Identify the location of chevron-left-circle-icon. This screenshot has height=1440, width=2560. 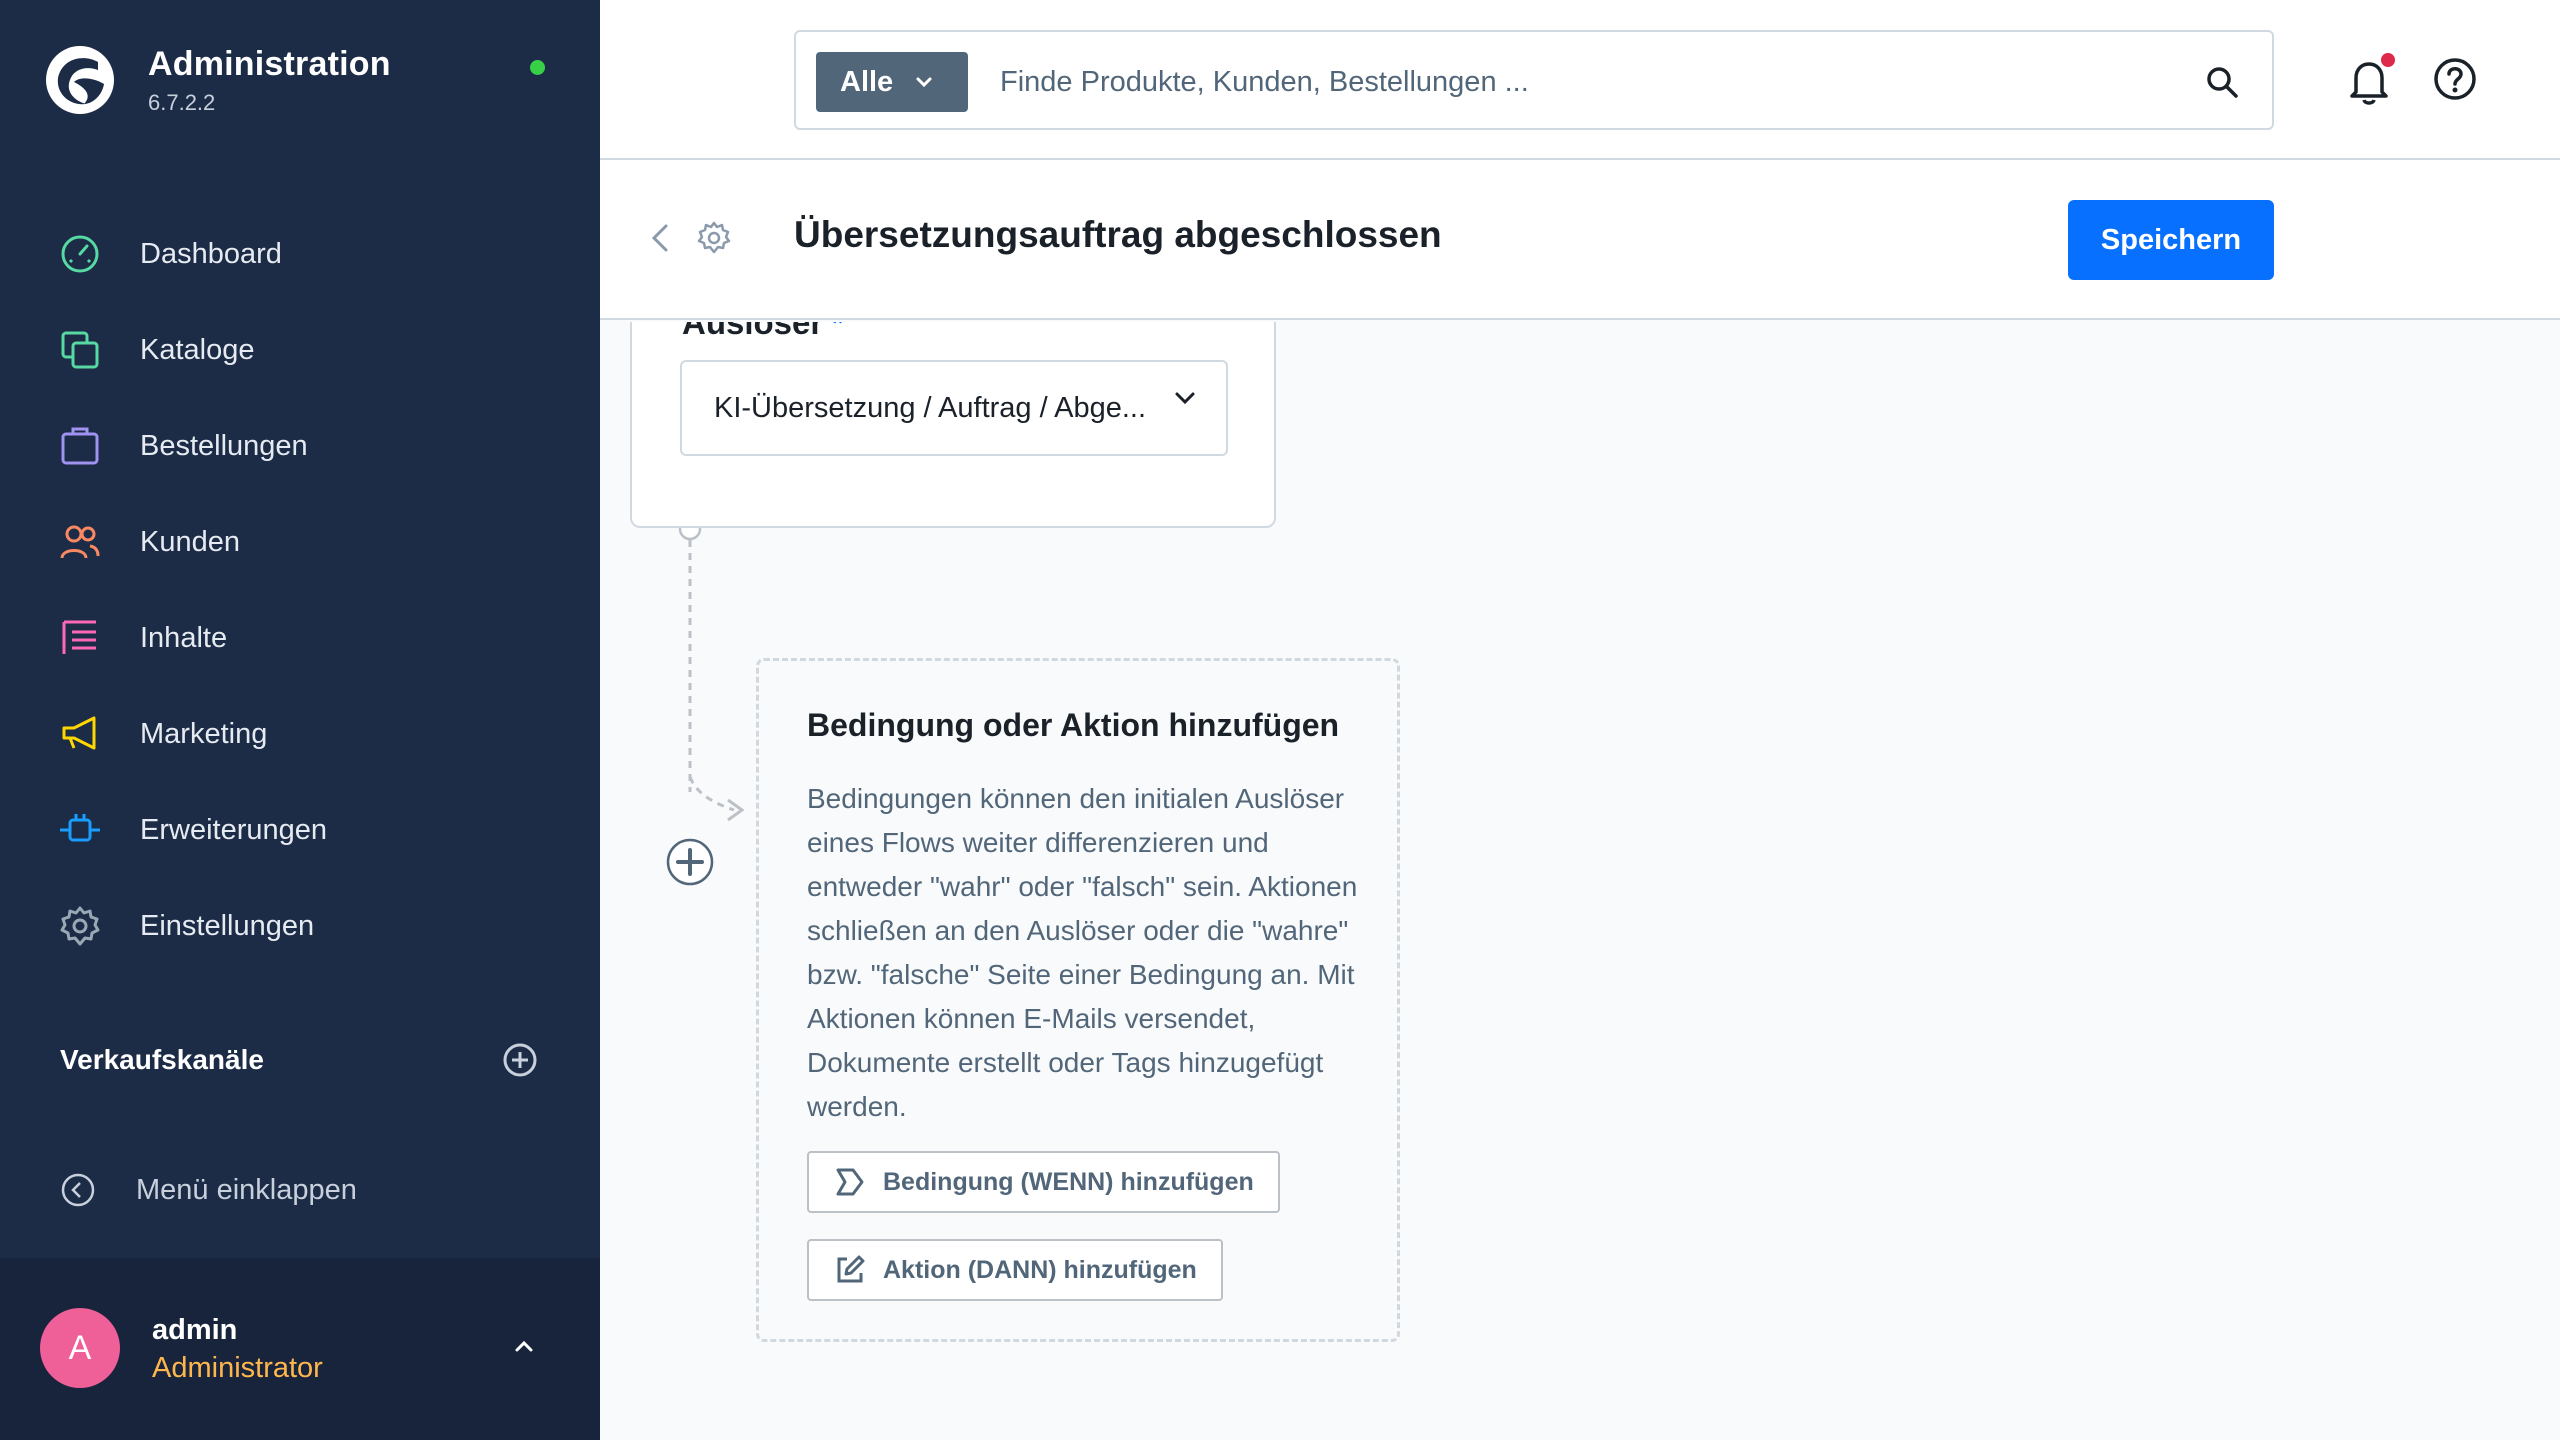
(78, 1190).